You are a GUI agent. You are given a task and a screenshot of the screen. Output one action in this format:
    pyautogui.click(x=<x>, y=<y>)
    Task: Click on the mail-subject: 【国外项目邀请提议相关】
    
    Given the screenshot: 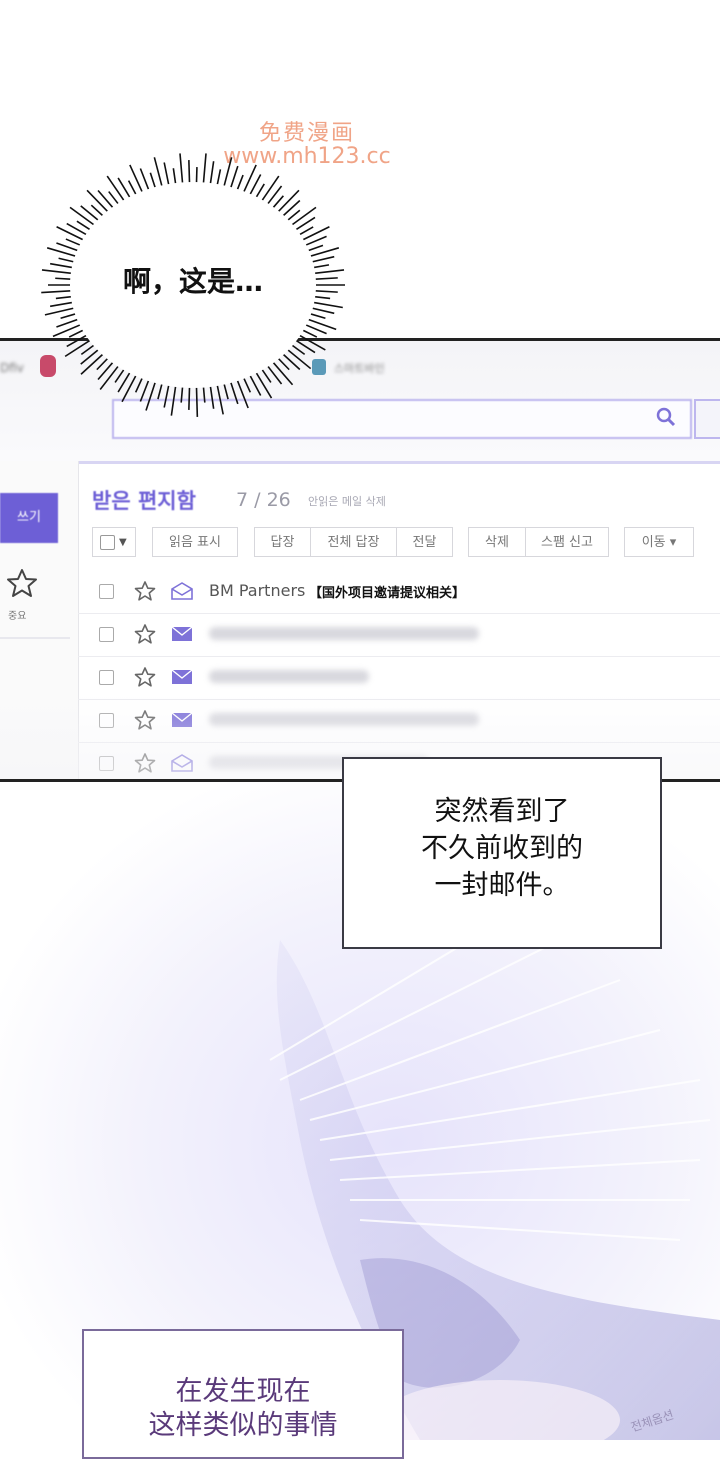 What is the action you would take?
    pyautogui.click(x=387, y=593)
    